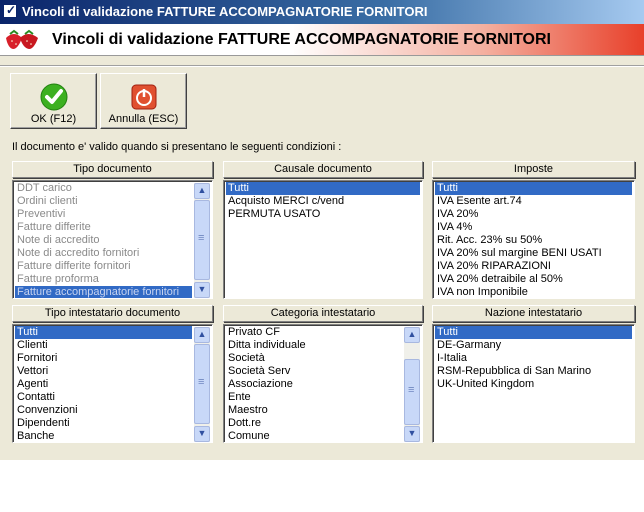  I want to click on list-item: Dott.re, so click(314, 423).